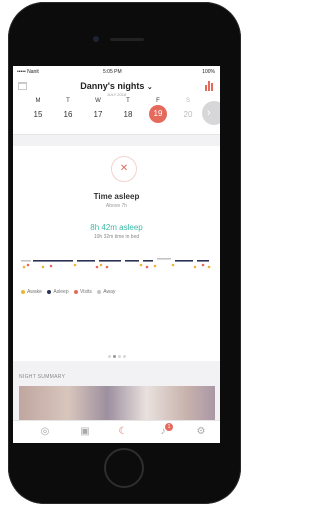  I want to click on timeline-legend: Awake Asleep Visits Away, so click(70, 292).